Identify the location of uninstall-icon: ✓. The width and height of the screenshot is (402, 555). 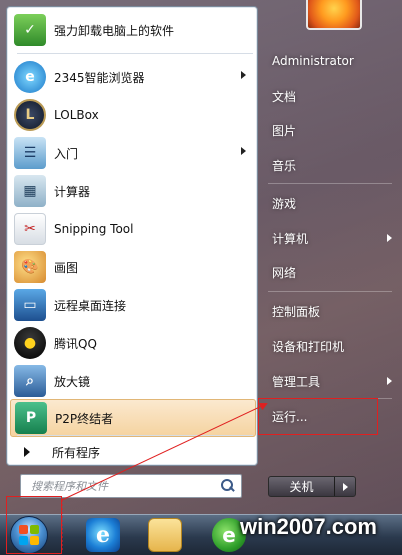
(30, 30).